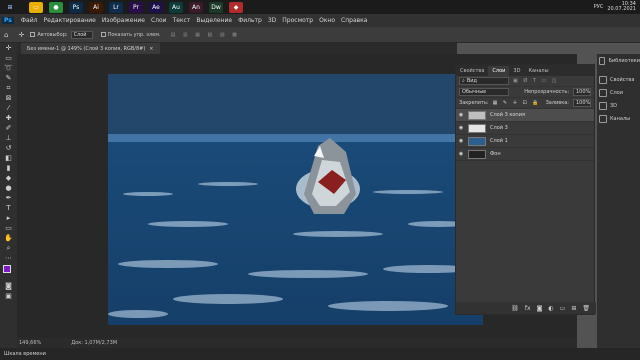  What do you see at coordinates (81, 34) in the screenshot?
I see `layer-select: Слой` at bounding box center [81, 34].